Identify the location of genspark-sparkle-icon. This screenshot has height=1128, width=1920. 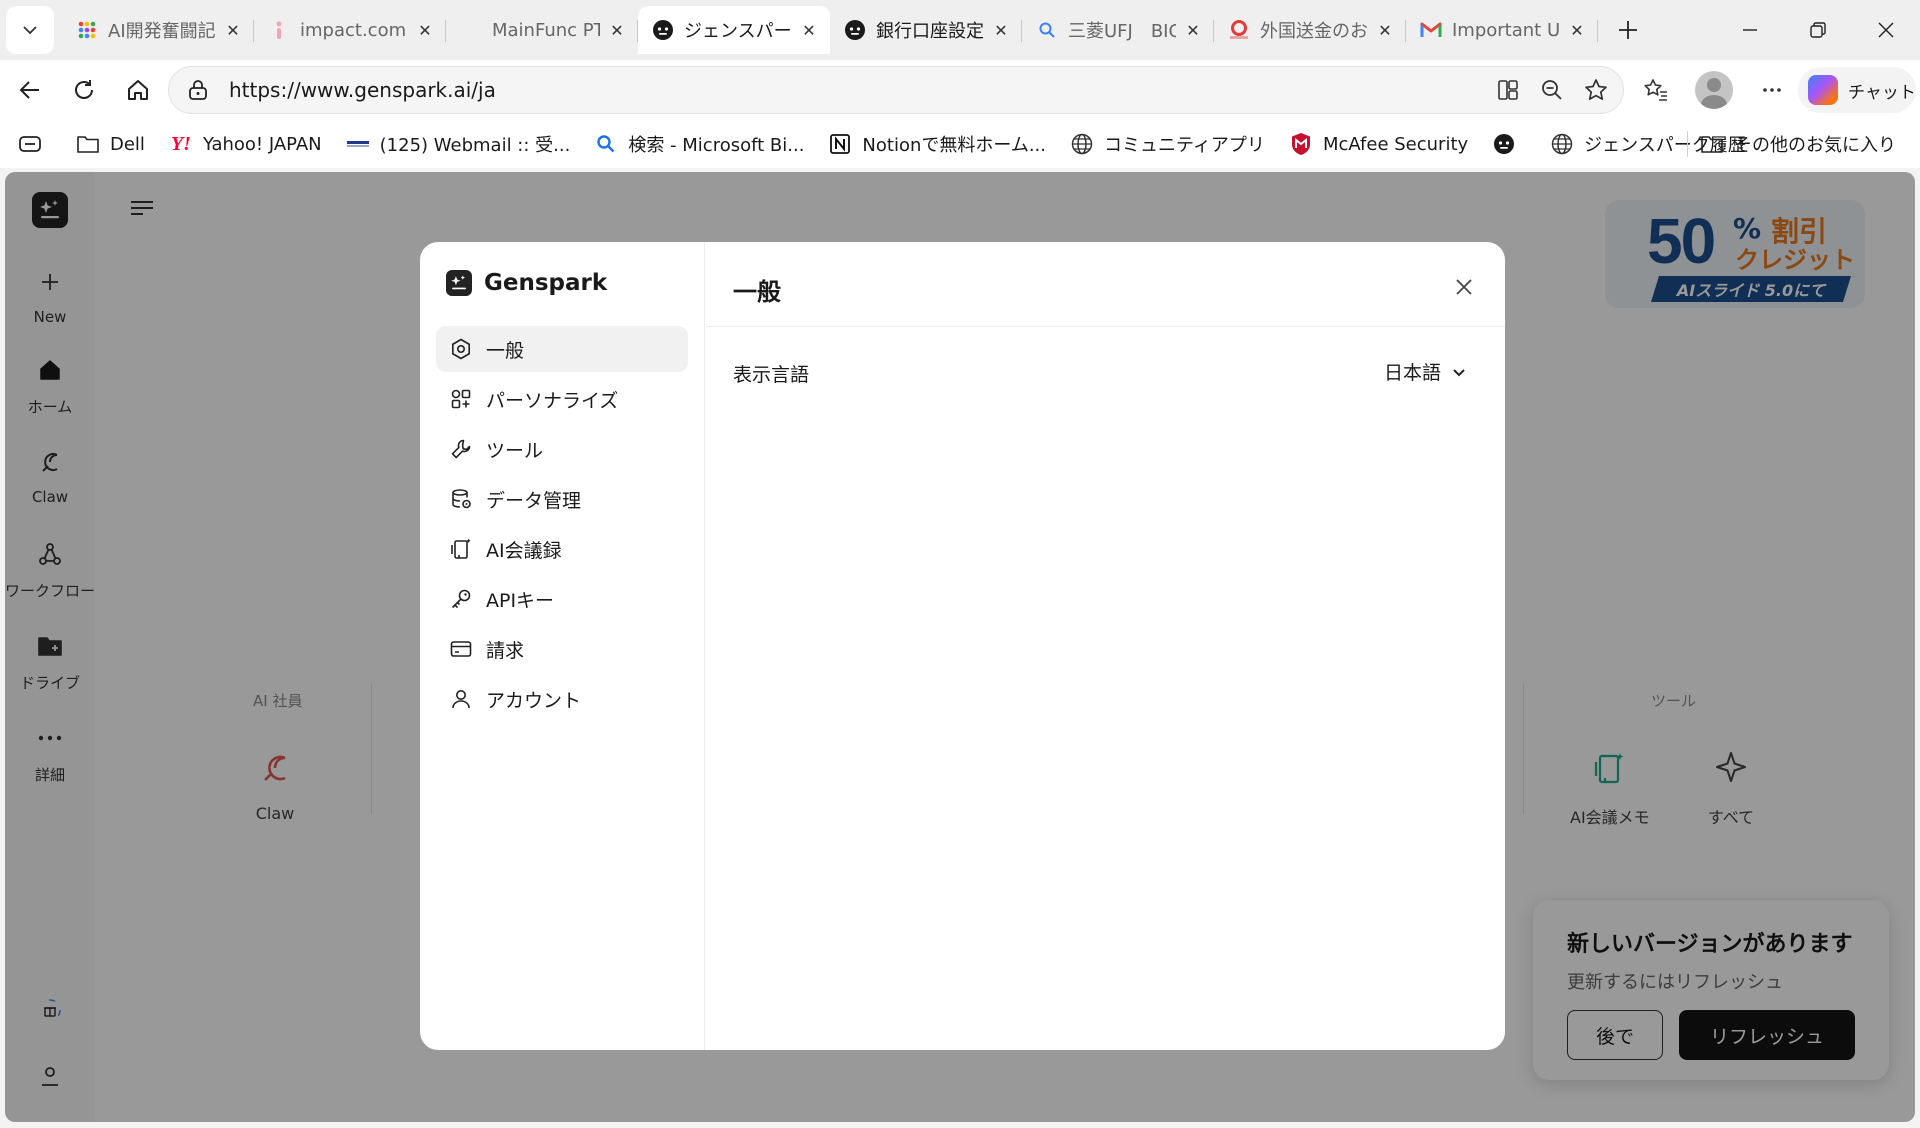
(459, 283).